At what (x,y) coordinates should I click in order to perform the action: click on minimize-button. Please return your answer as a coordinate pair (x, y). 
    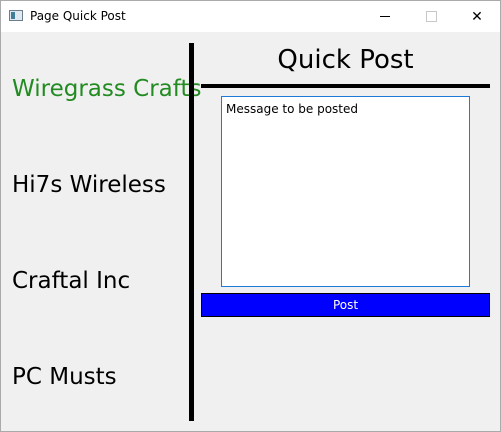
    Looking at the image, I should click on (385, 16).